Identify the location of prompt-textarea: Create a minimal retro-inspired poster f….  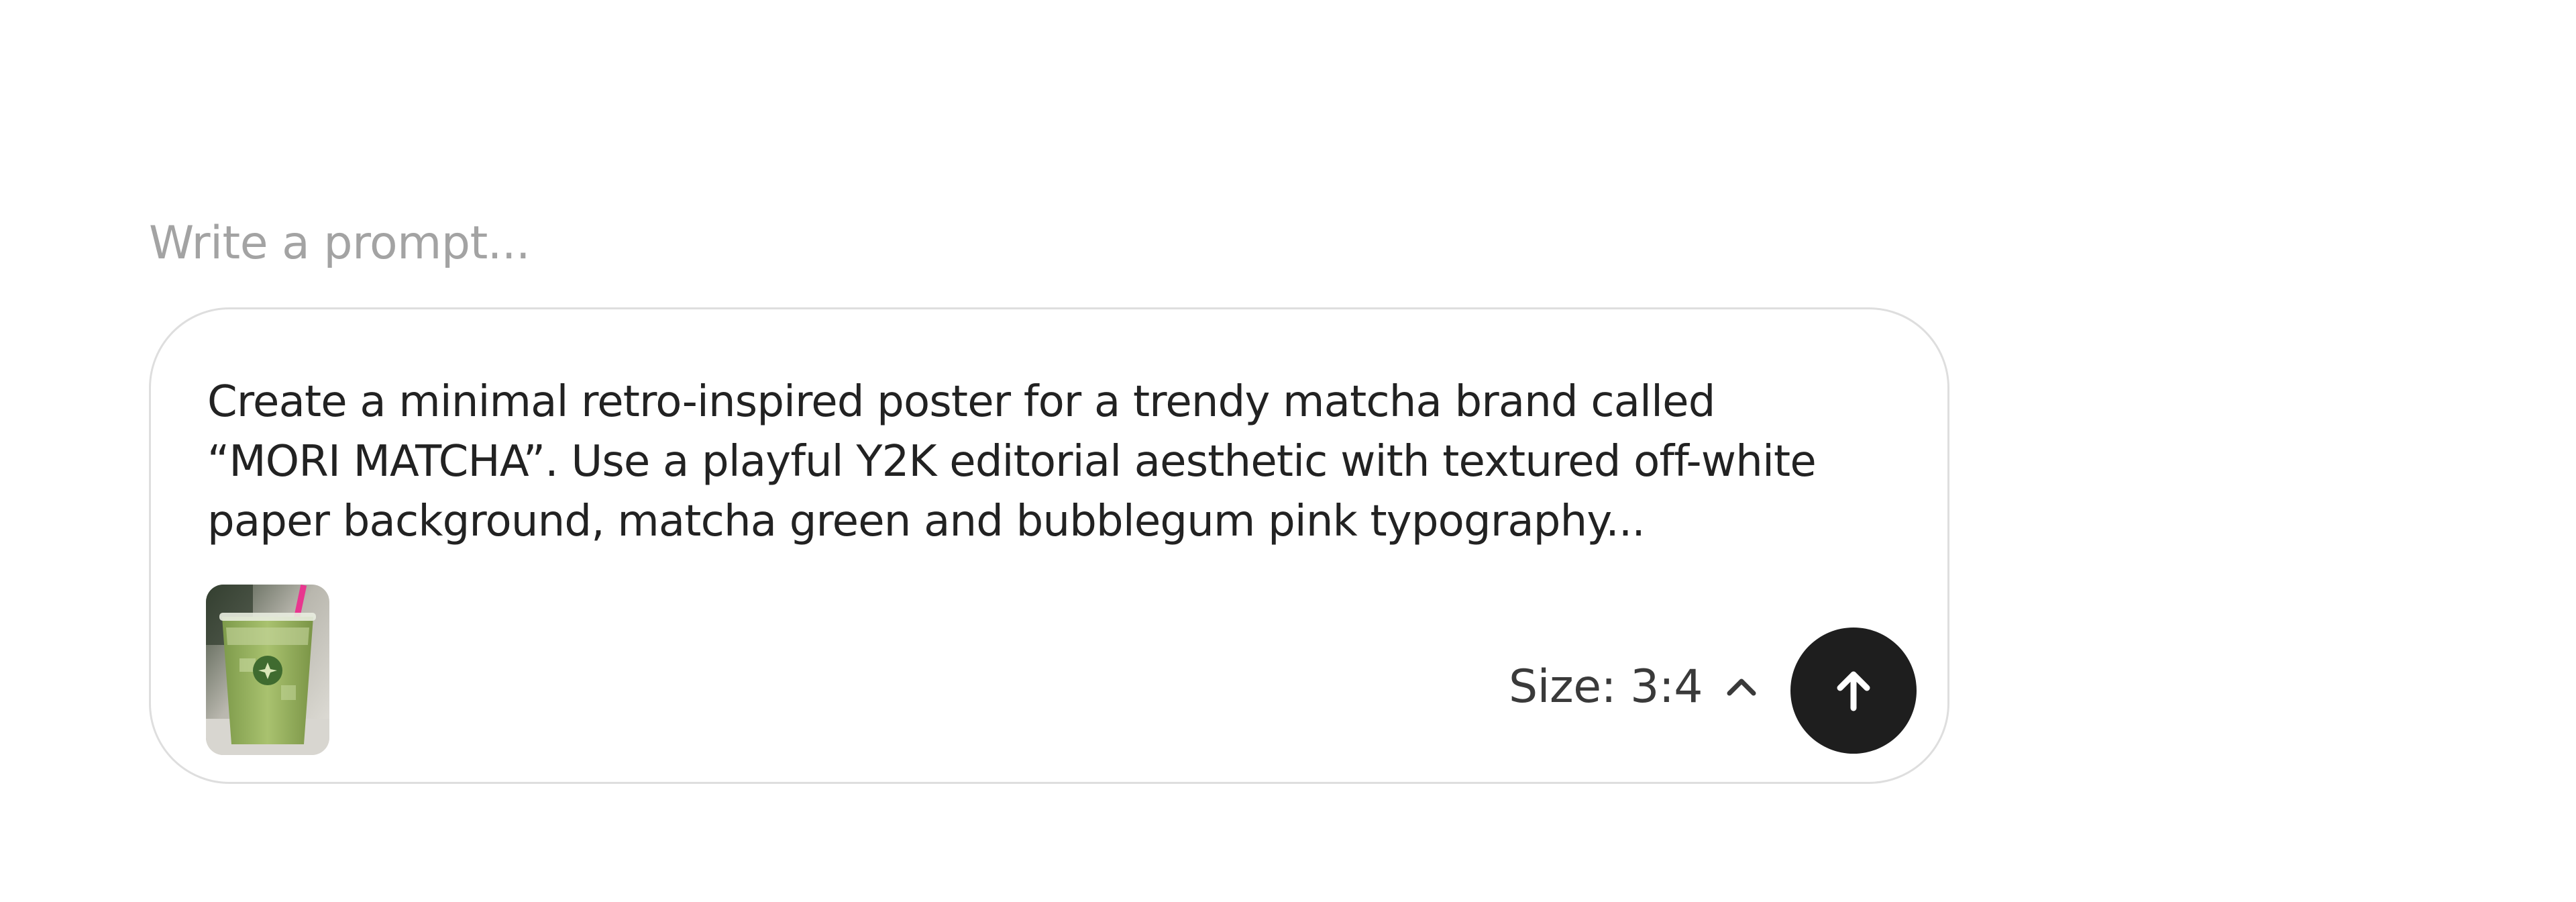
(1052, 462).